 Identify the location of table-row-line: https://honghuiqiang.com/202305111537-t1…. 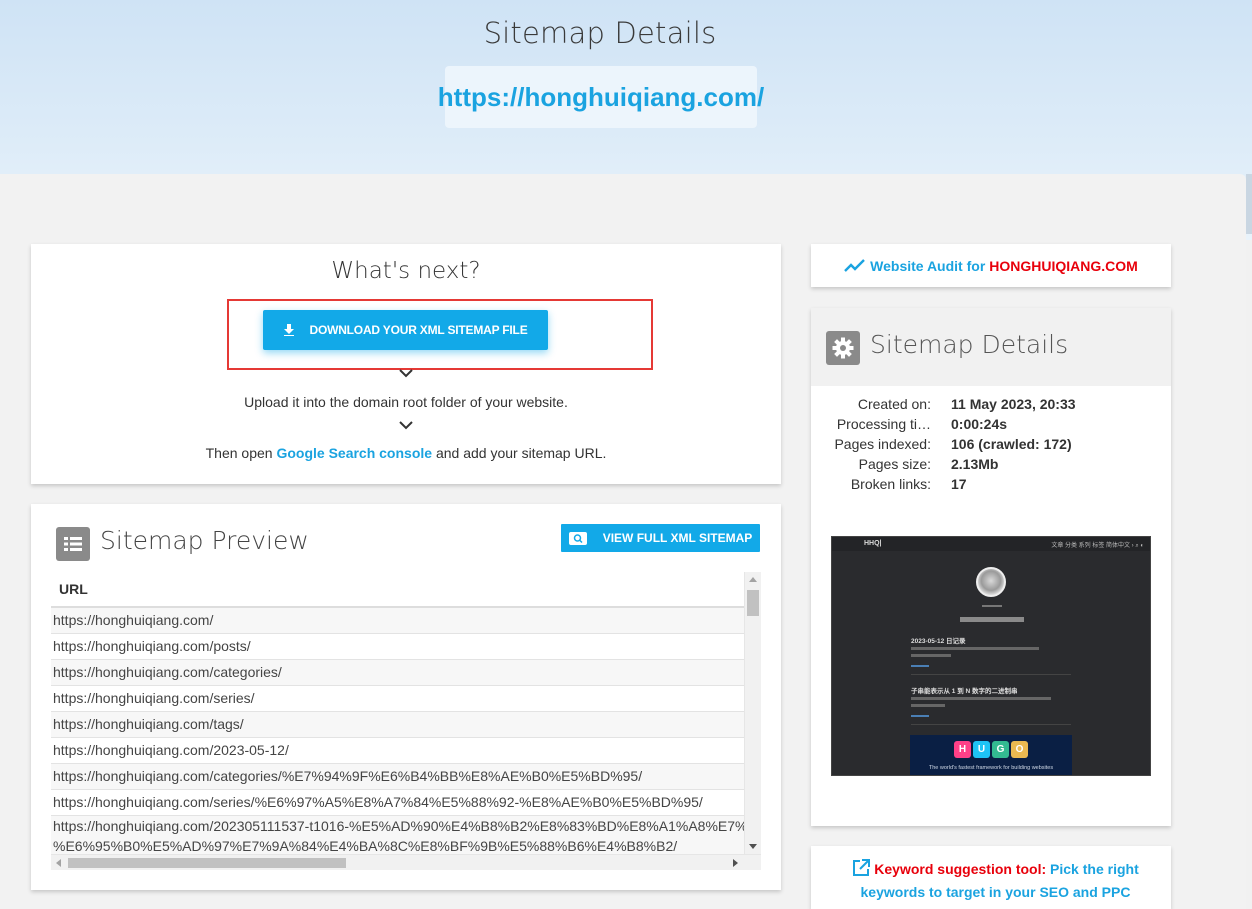
(398, 826).